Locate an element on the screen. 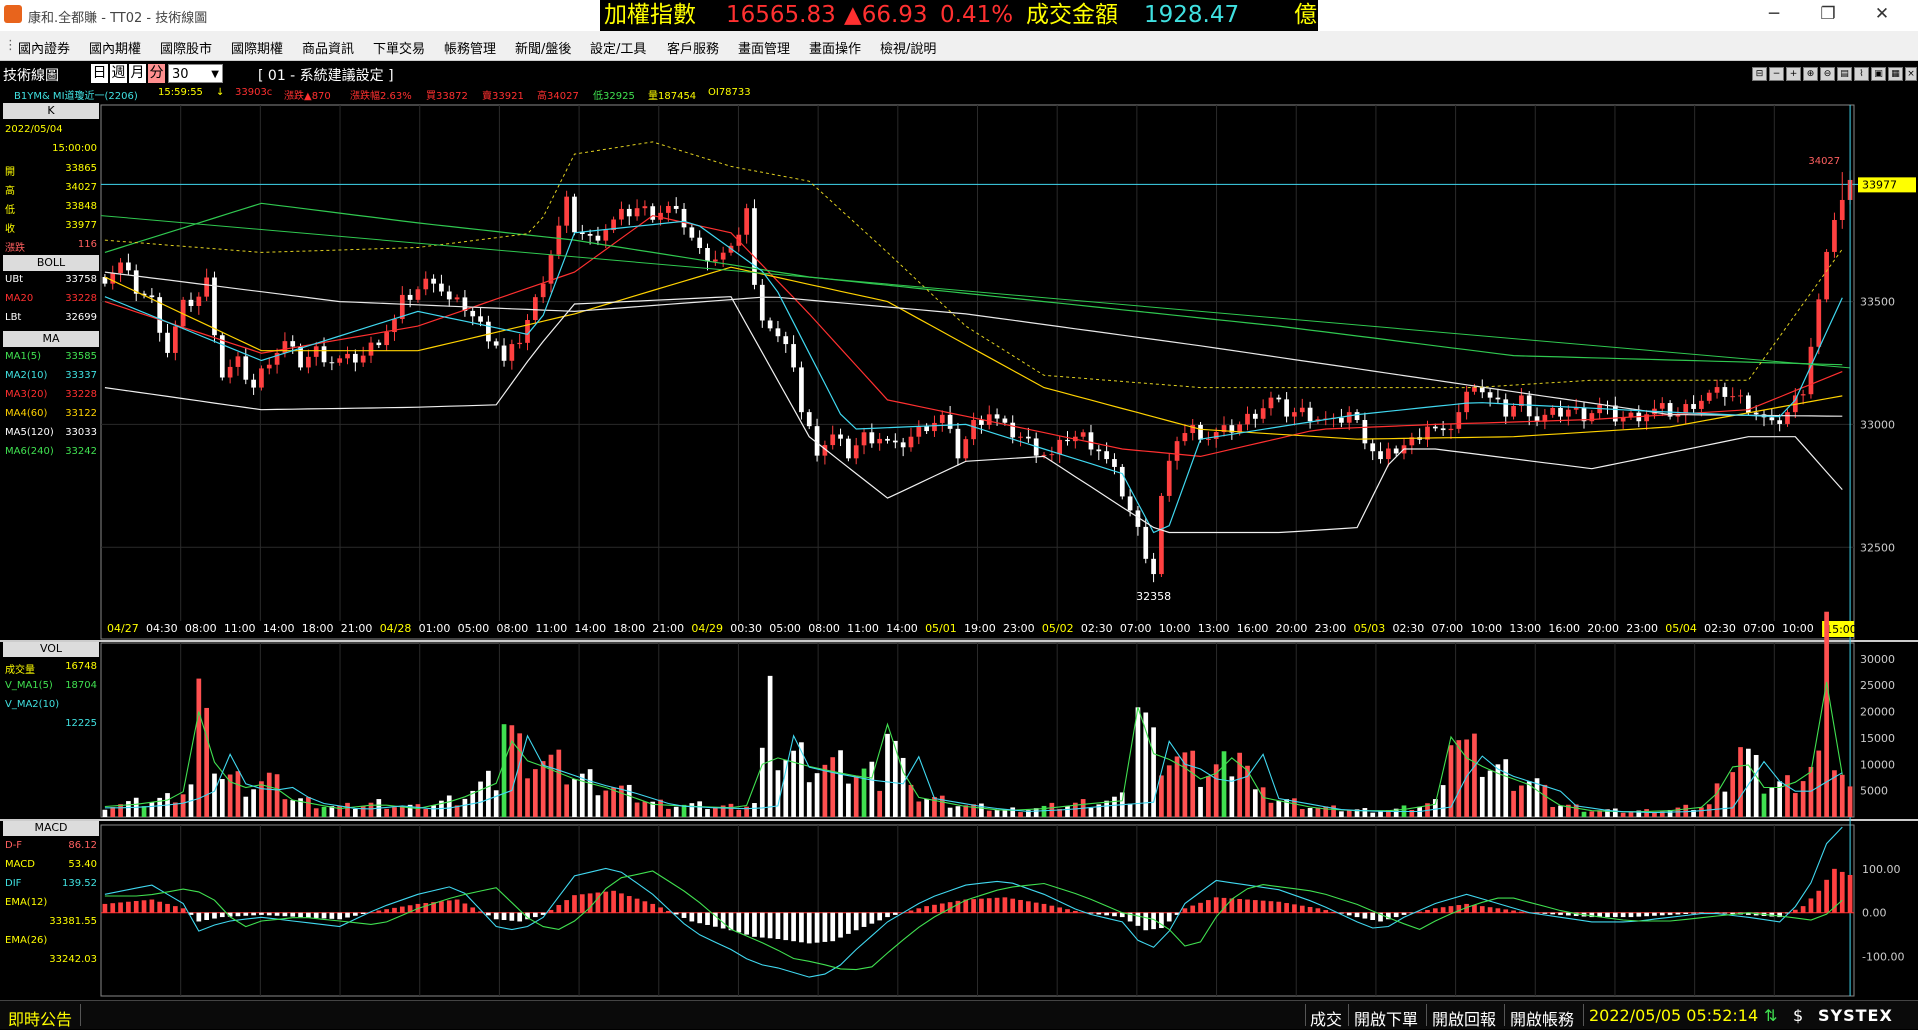 This screenshot has width=1918, height=1030. save-icon: ▣ is located at coordinates (1878, 74).